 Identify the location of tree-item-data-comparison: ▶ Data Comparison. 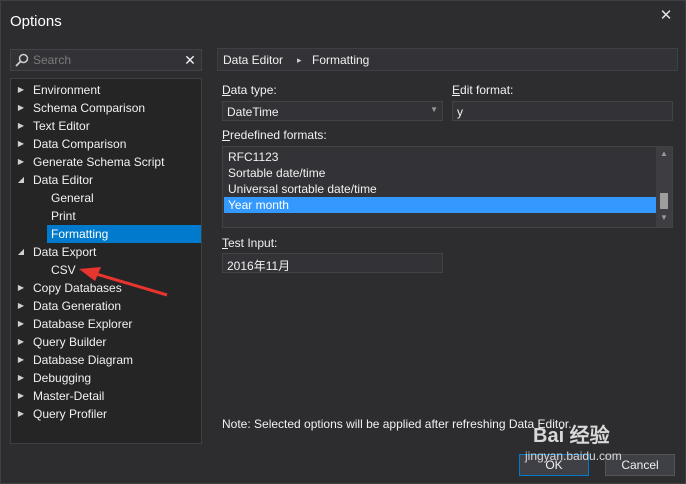
(107, 144).